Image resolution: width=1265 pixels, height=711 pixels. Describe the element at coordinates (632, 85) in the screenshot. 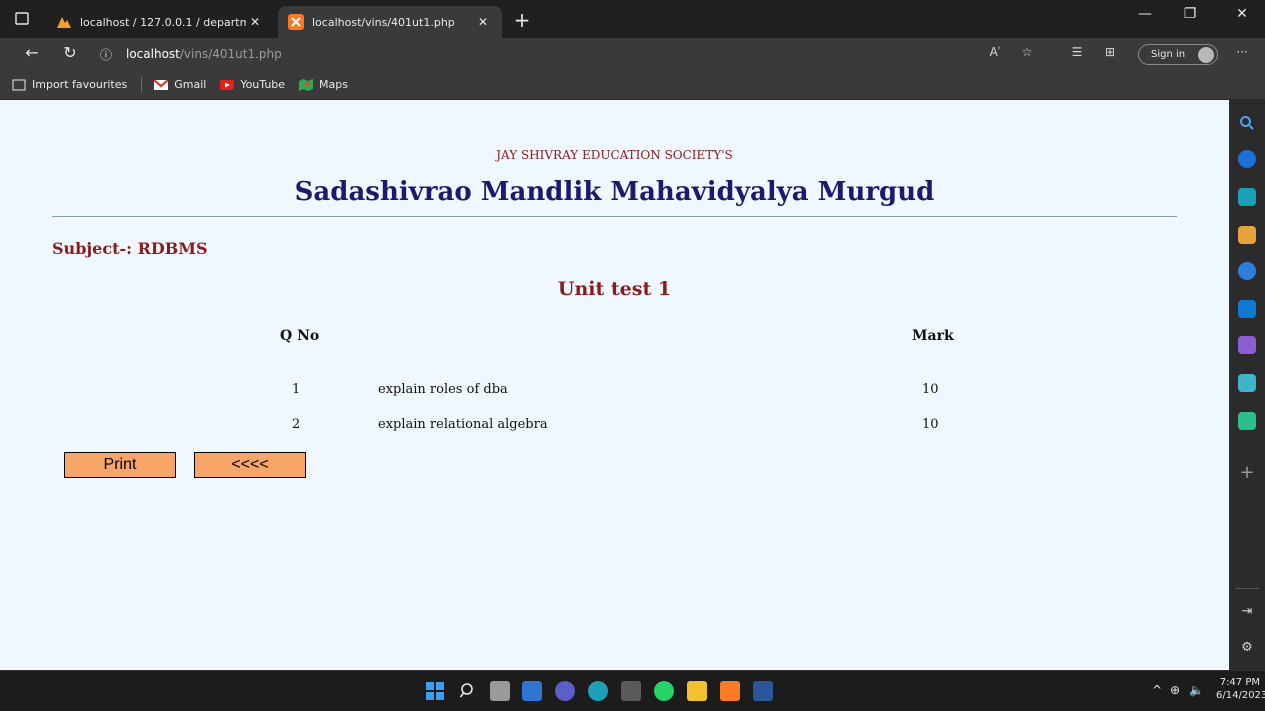

I see `bookmarks-bar: Import favourites Gmail YouTube Maps` at that location.